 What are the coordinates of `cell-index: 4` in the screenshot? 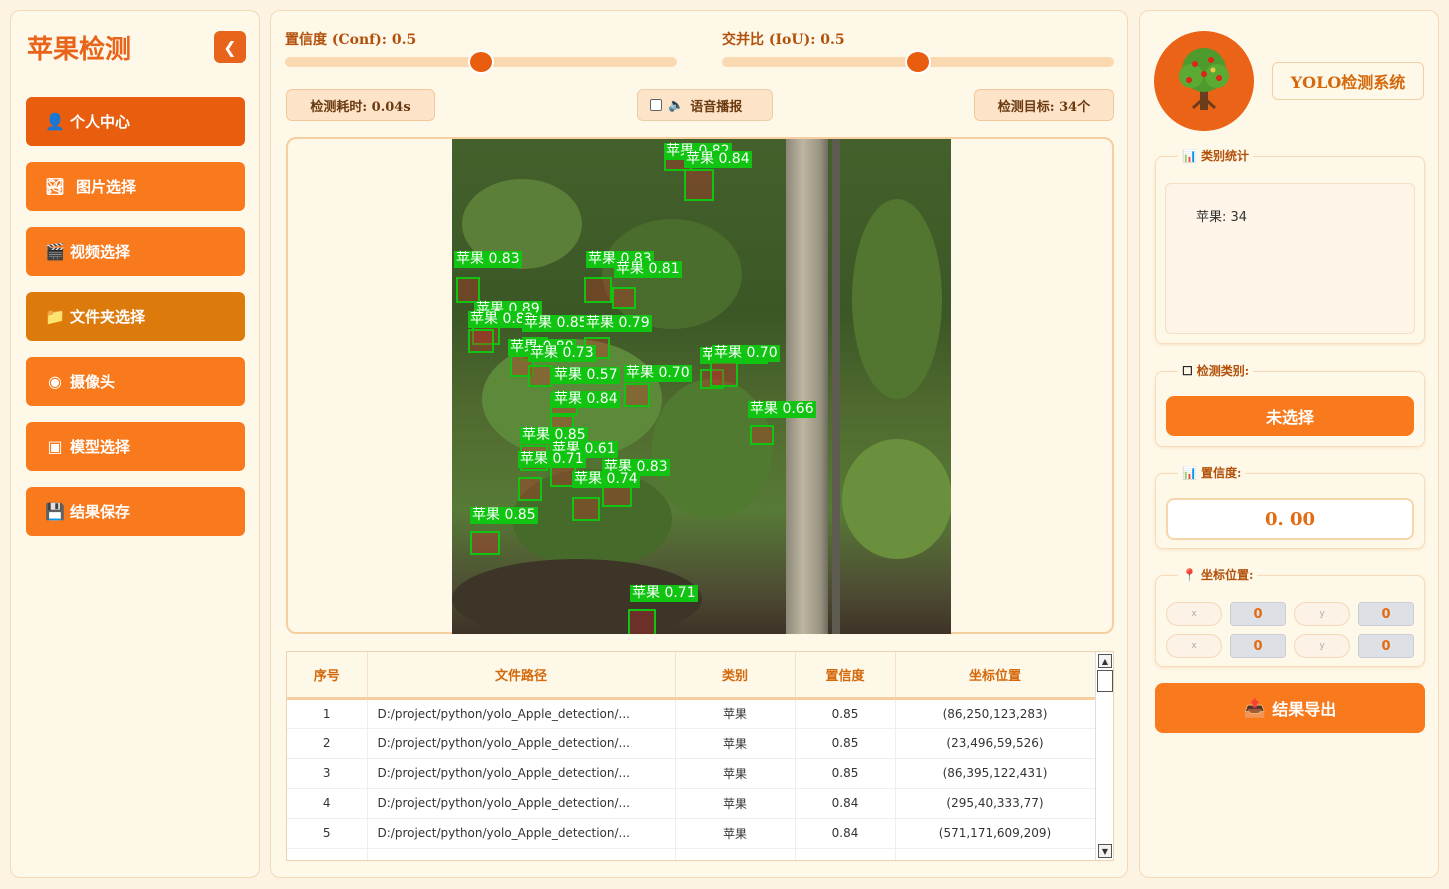 It's located at (327, 803).